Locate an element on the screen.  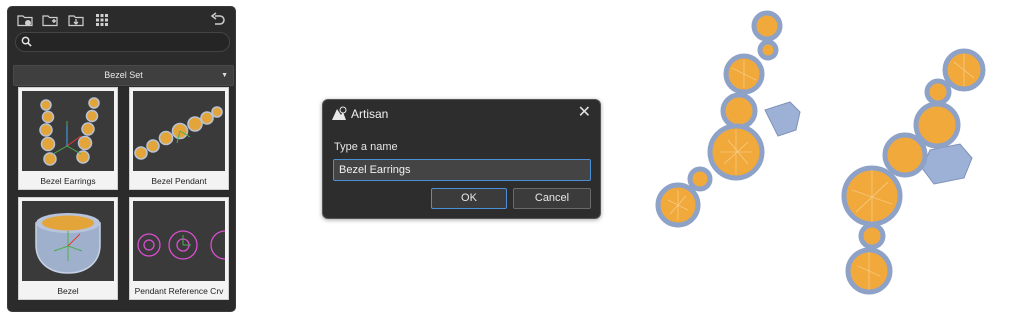
library-item-pendant-reference-crv: Pendant Reference Crv is located at coordinates (179, 248).